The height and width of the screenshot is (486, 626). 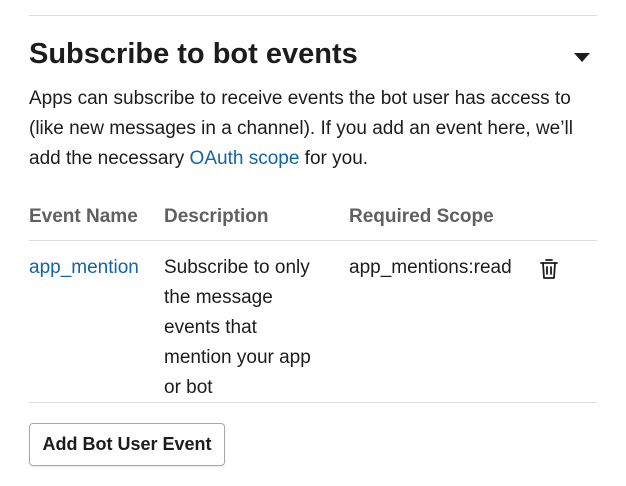 I want to click on description-text: add the necessary, so click(x=109, y=158).